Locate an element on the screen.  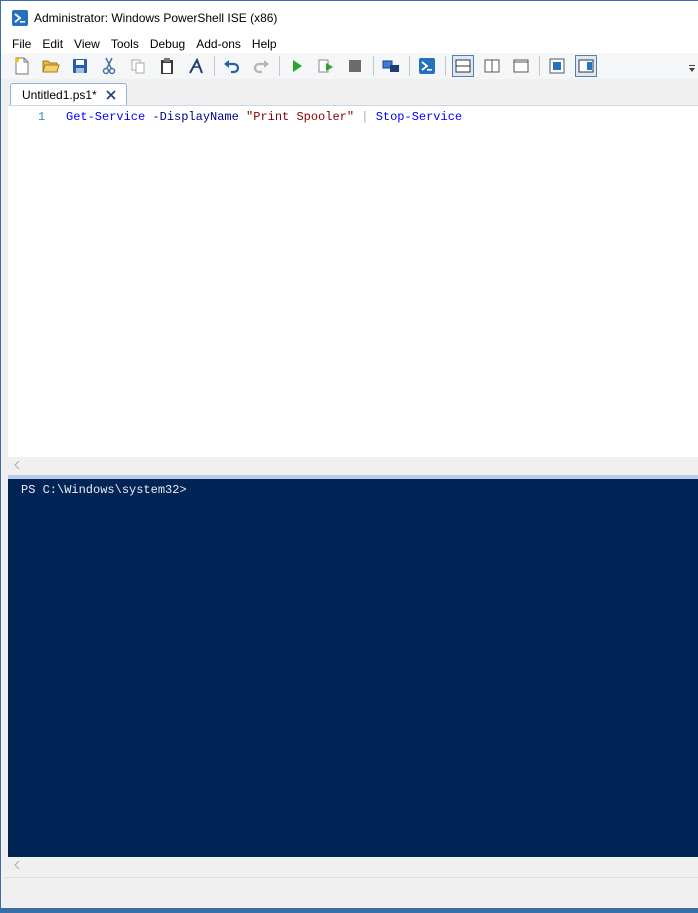
show-command-addon-button is located at coordinates (586, 66).